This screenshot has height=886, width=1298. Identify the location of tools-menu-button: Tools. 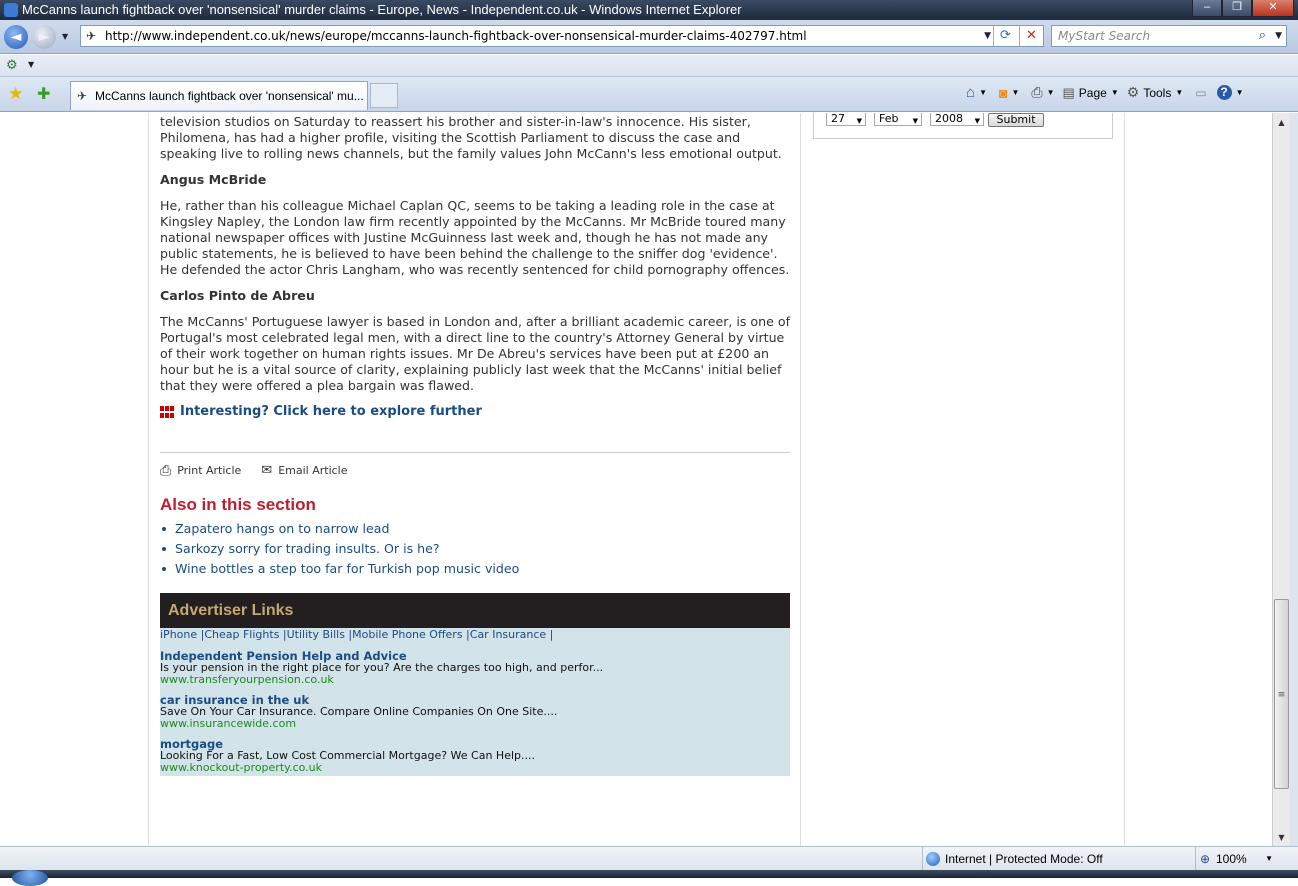
(1157, 93).